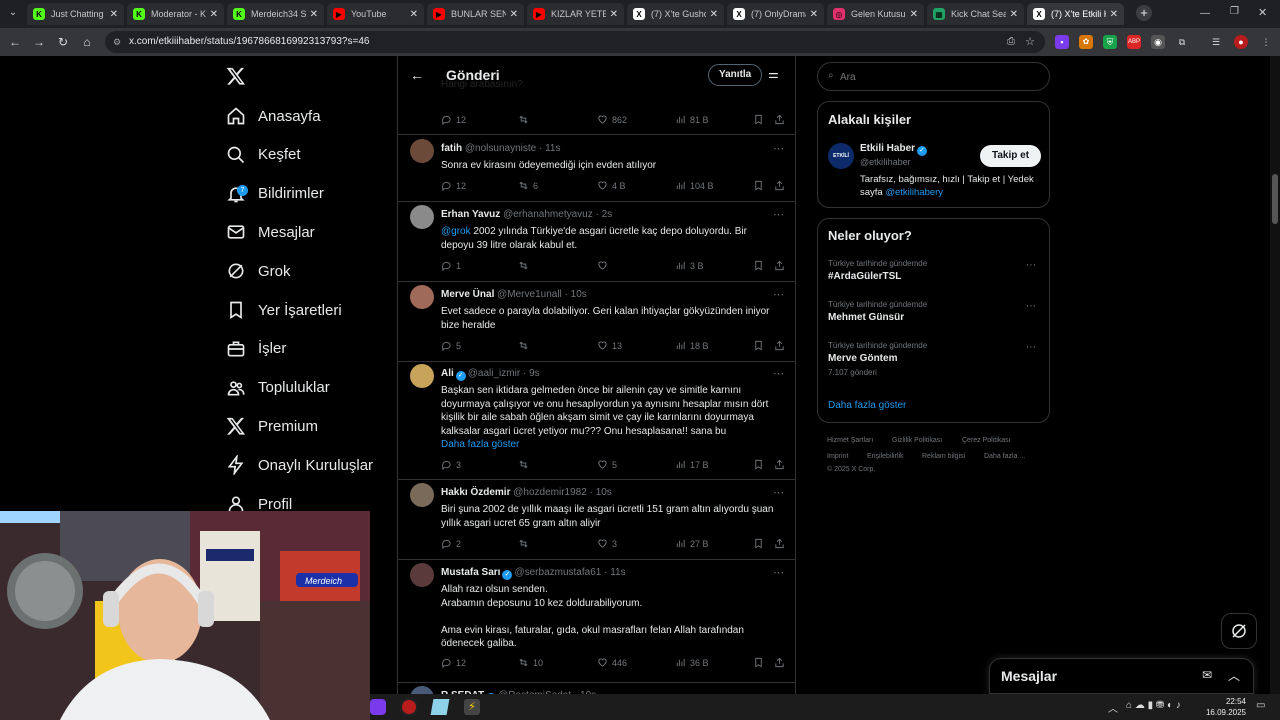  Describe the element at coordinates (1011, 42) in the screenshot. I see `install-icon: ⎙` at that location.